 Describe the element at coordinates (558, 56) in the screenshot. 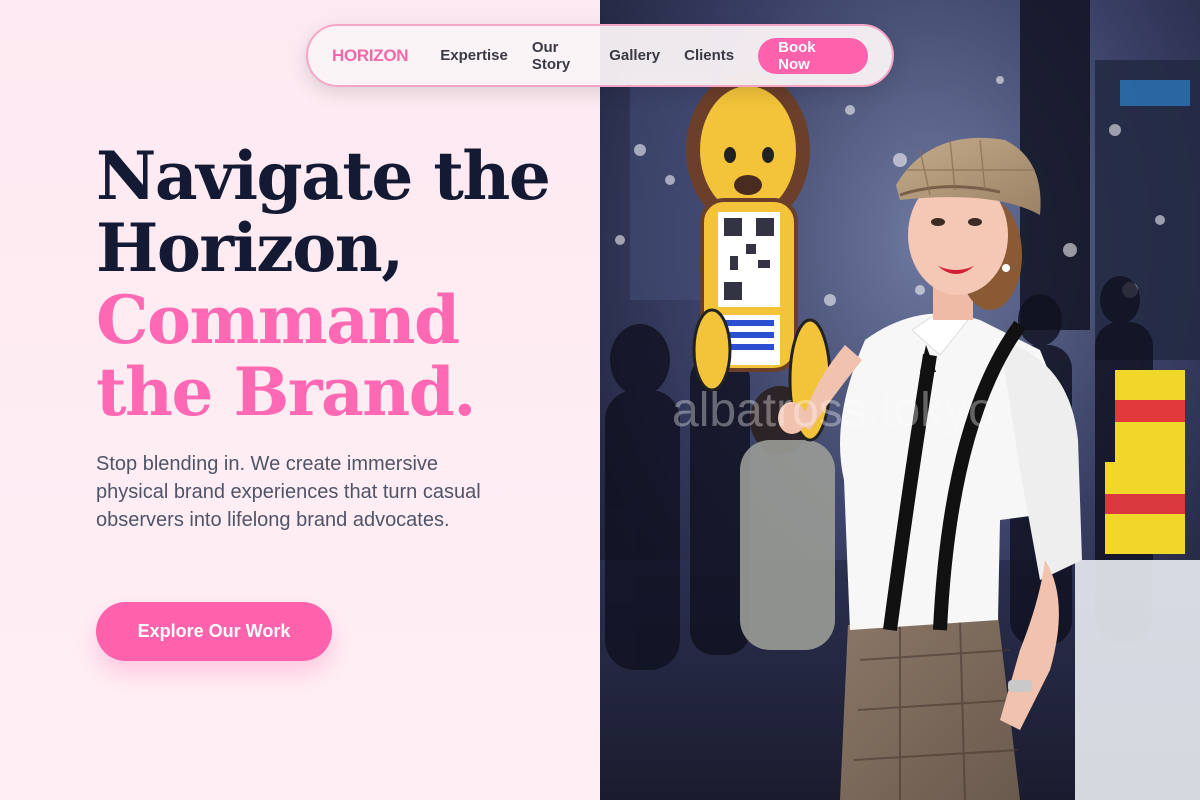

I see `nav-link-our-story: Our Story` at that location.